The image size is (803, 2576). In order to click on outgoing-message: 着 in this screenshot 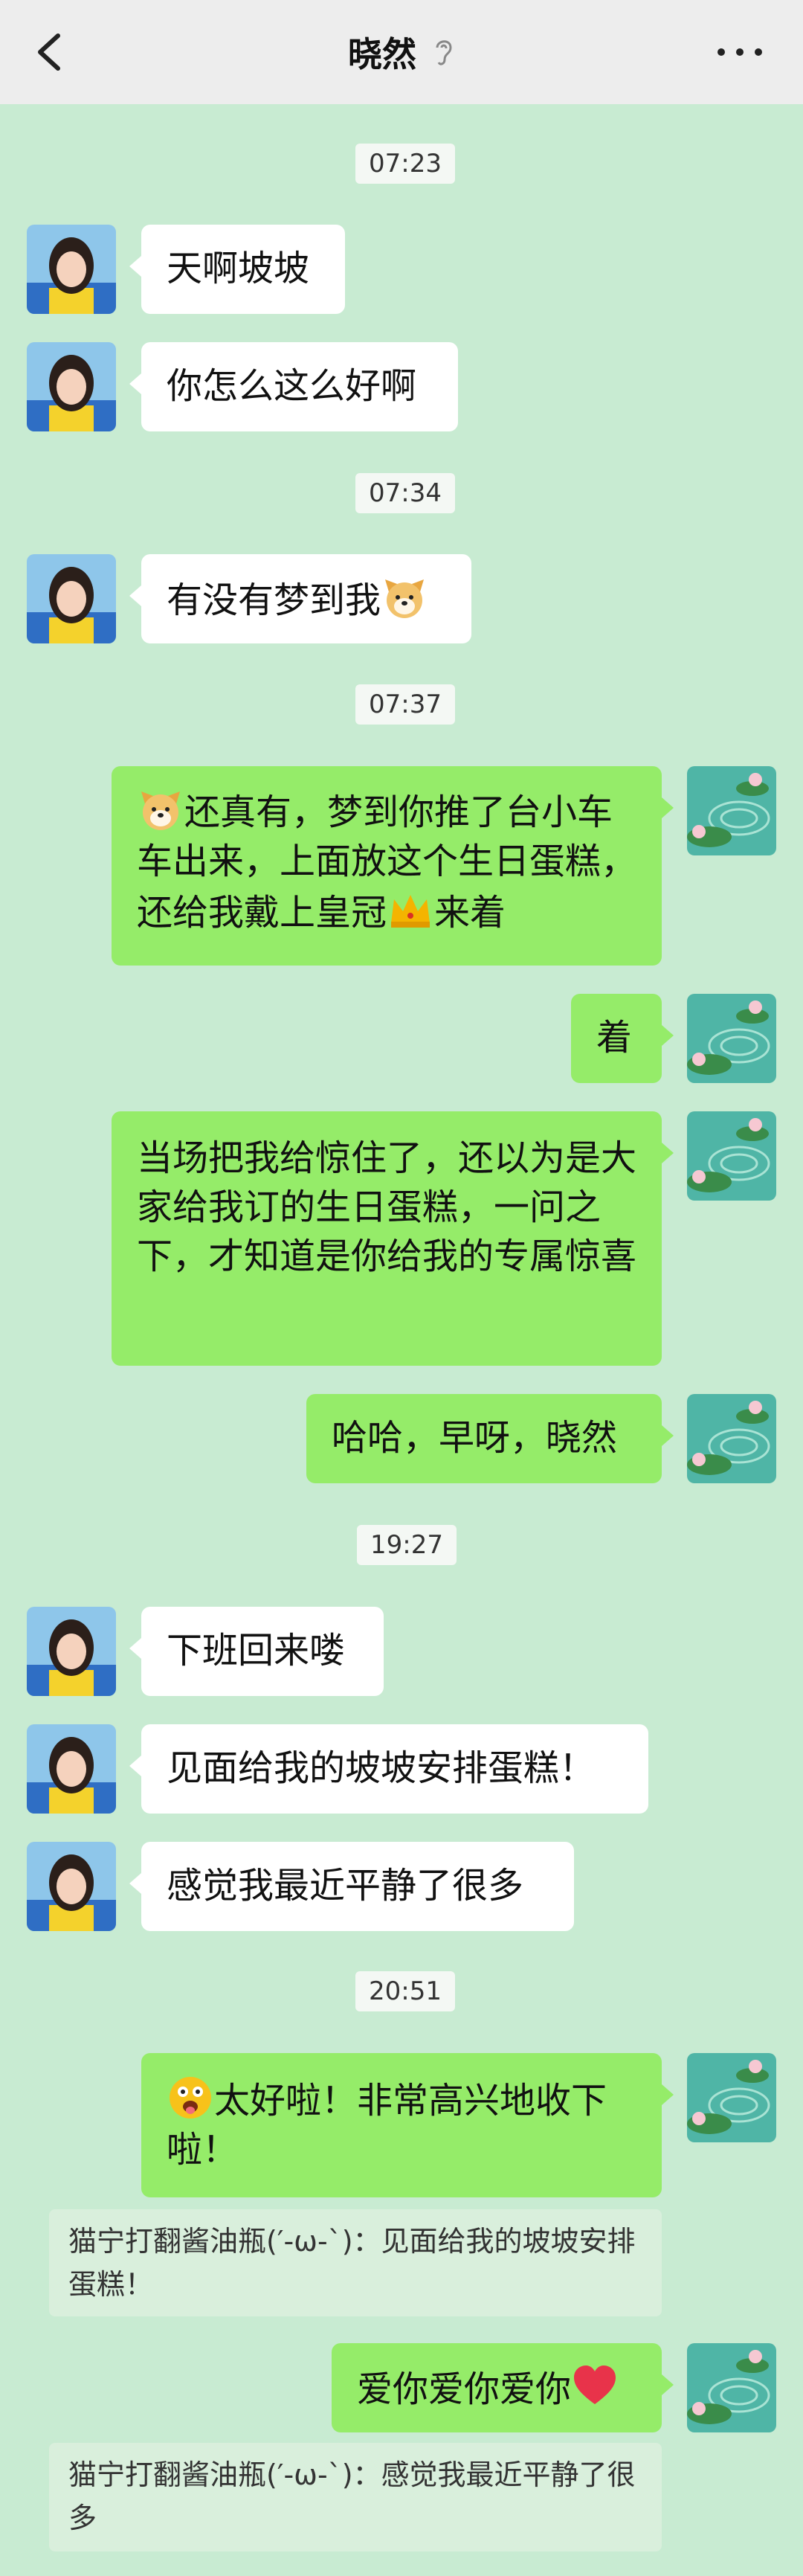, I will do `click(622, 1038)`.